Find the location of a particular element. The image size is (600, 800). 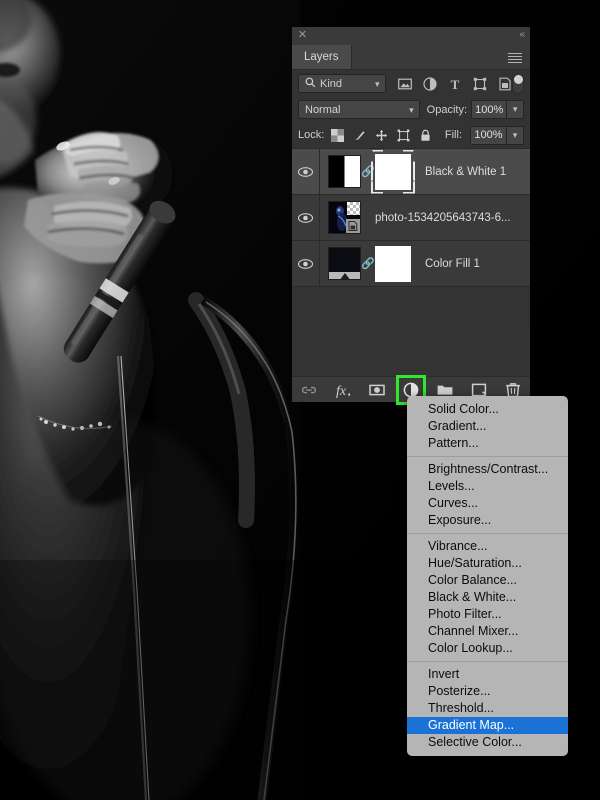

svg-text: fx is located at coordinates (341, 391).